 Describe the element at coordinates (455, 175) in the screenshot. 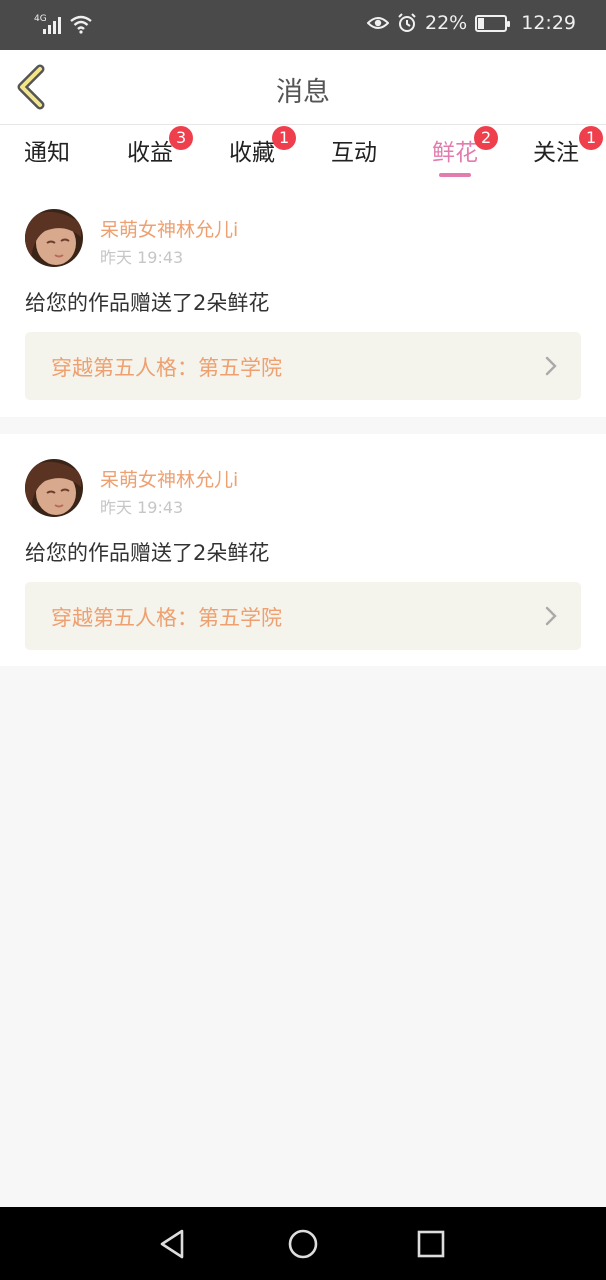

I see `active-tab-indicator` at that location.